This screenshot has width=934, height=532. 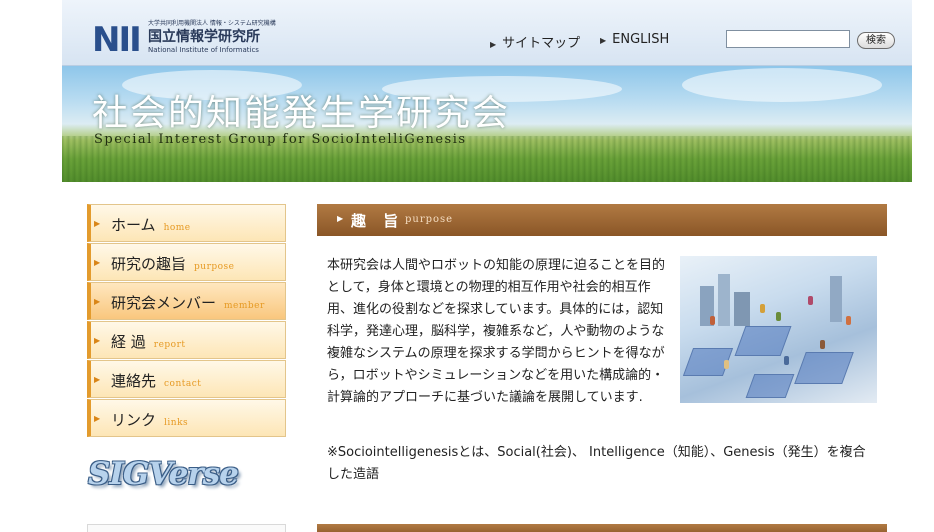 What do you see at coordinates (173, 264) in the screenshot?
I see `nav-label: 研究の趣旨 purpose` at bounding box center [173, 264].